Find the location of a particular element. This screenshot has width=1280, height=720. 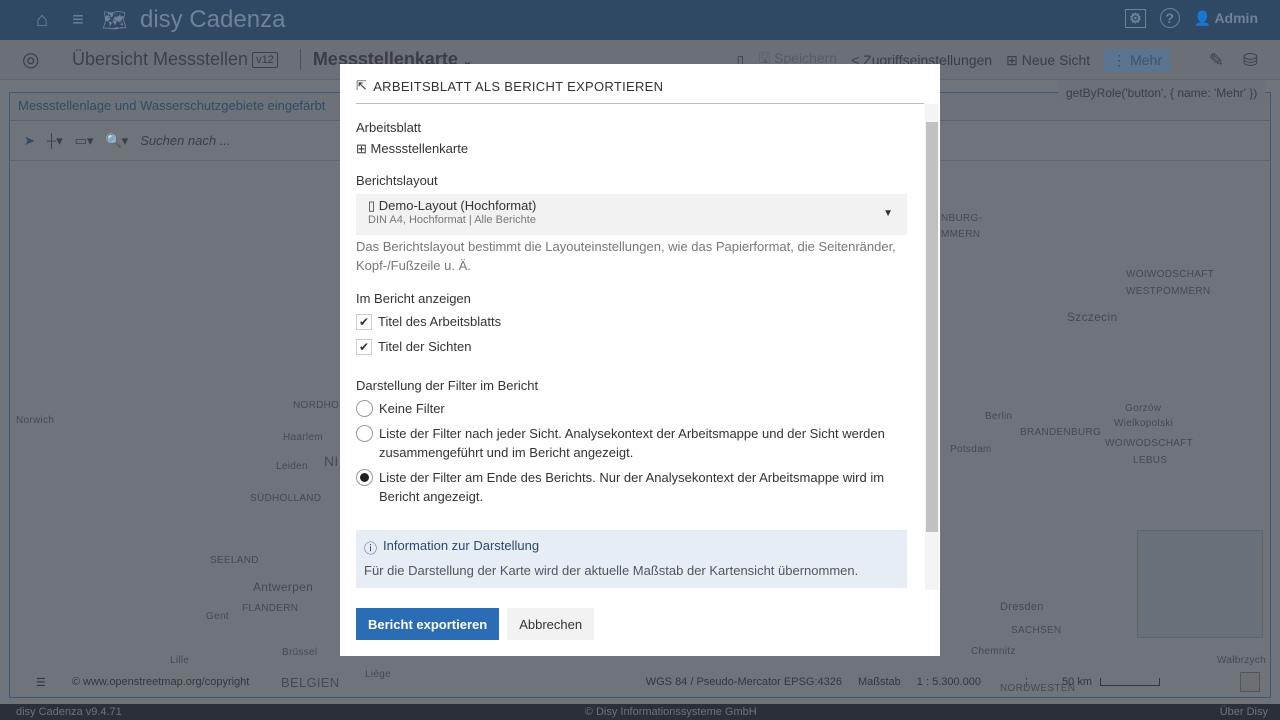

cancel-button: Abbrechen is located at coordinates (551, 624).